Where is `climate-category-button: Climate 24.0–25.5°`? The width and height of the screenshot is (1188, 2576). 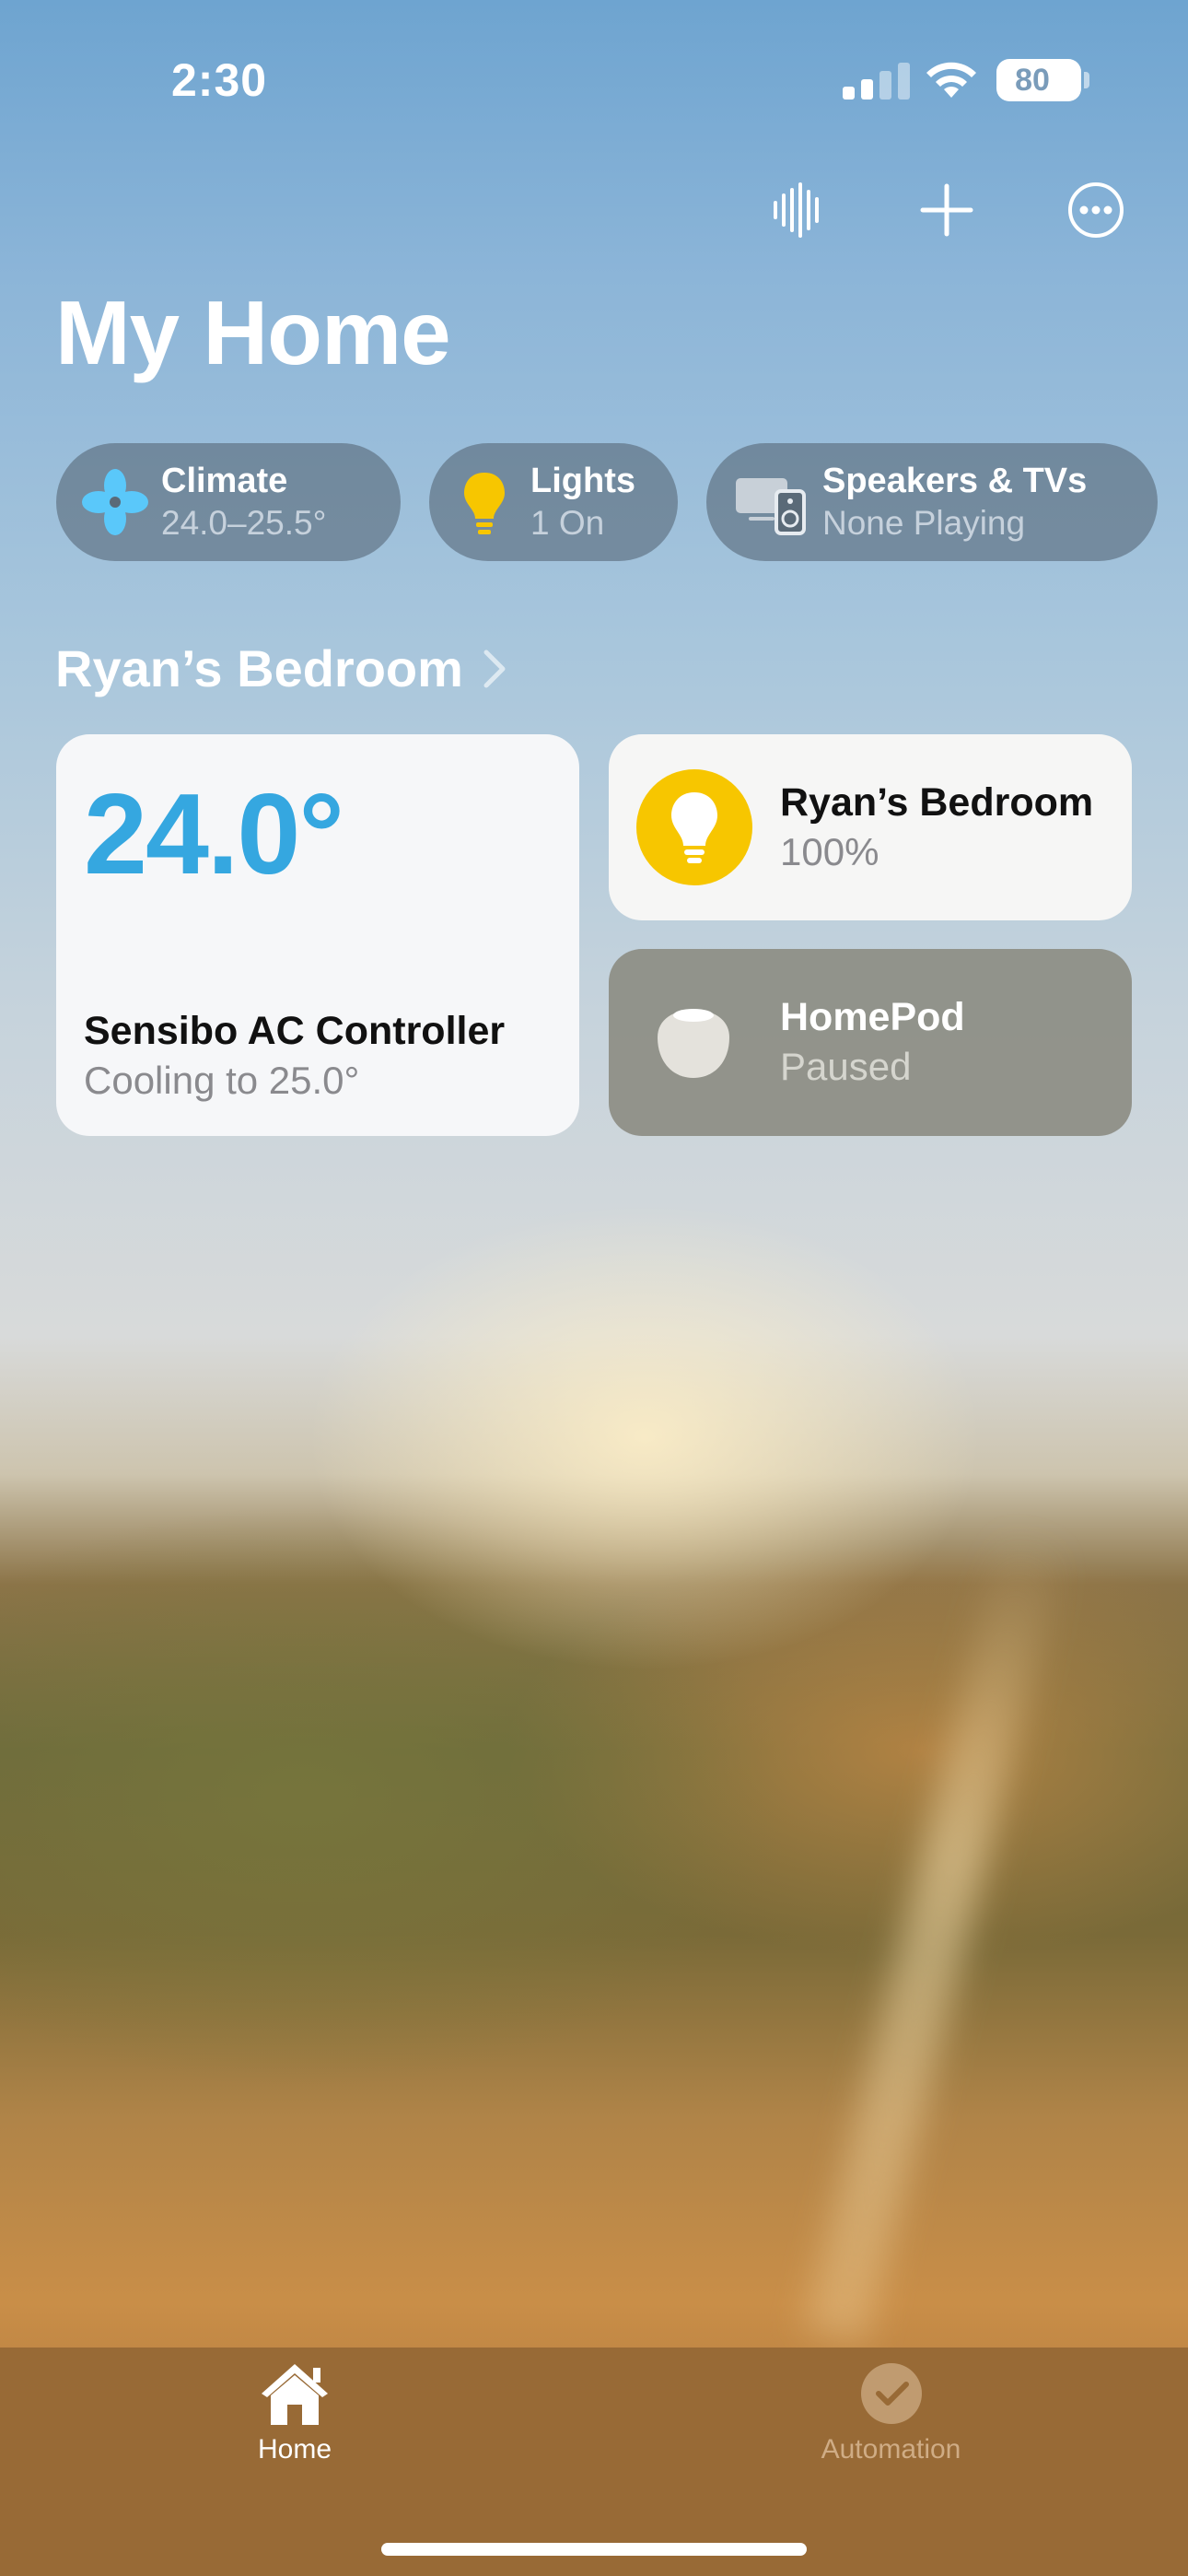 climate-category-button: Climate 24.0–25.5° is located at coordinates (228, 502).